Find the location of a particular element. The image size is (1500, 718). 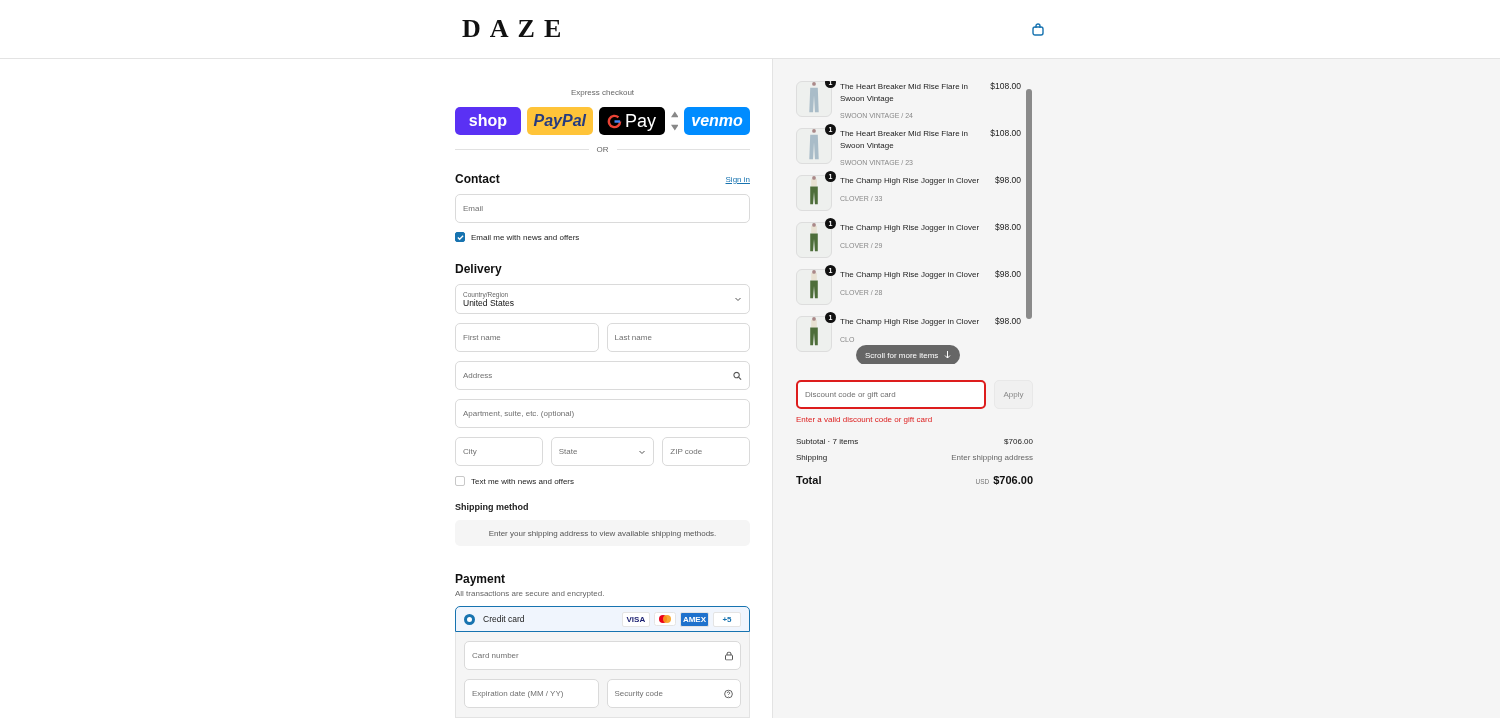

total-value: $706.00 is located at coordinates (1013, 480).